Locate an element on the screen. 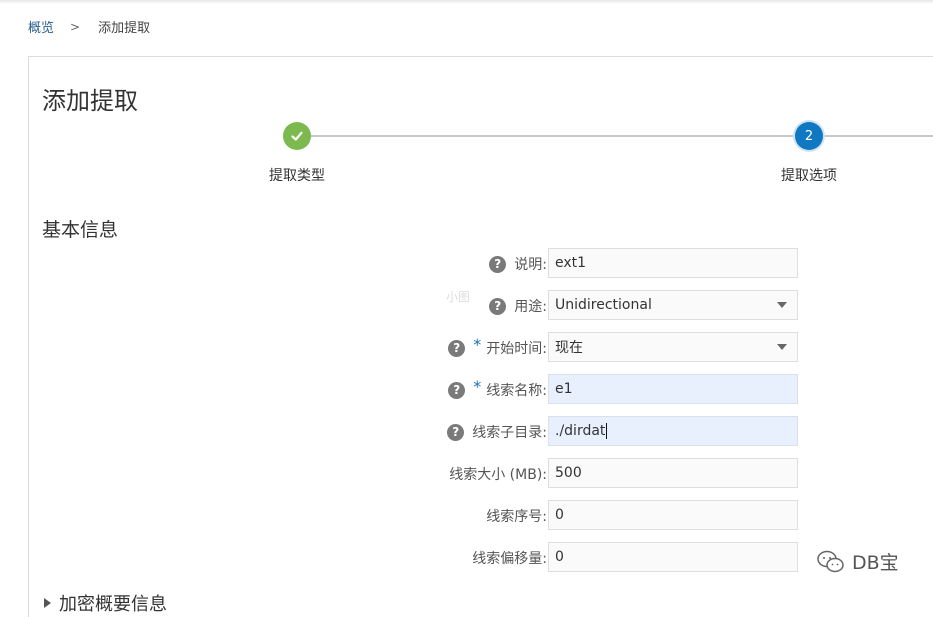  label-trail-subdir: ? 线索子目录: is located at coordinates (497, 432).